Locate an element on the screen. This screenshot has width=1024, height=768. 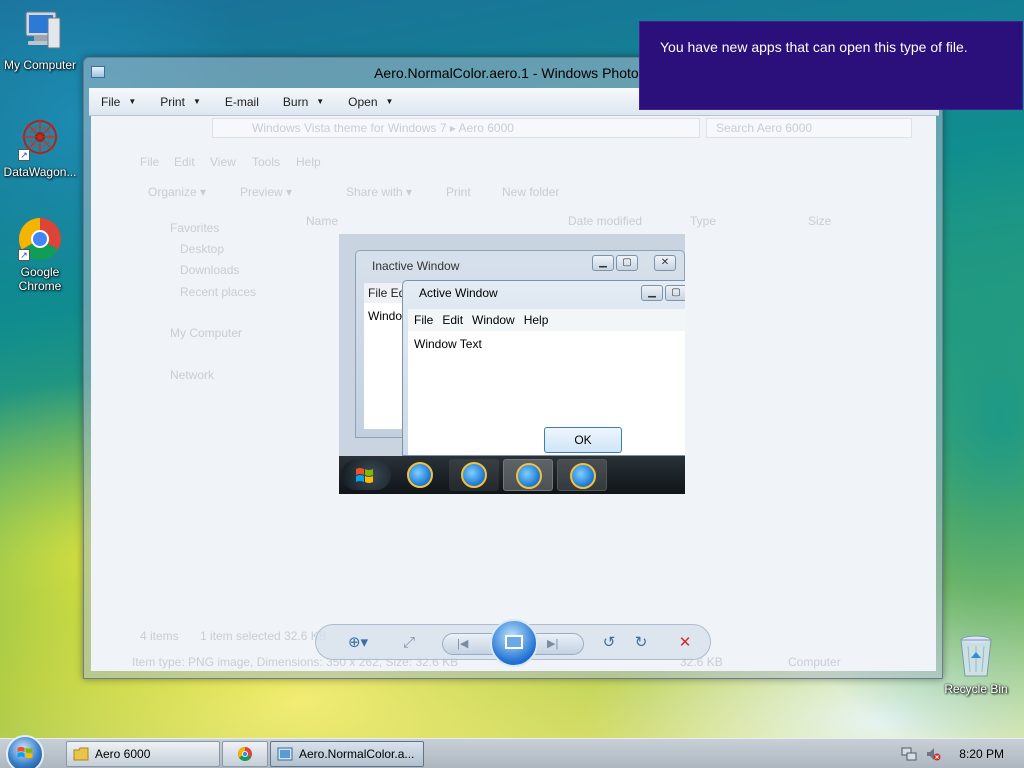
active-window-menu: File Edit Window Help is located at coordinates (546, 320).